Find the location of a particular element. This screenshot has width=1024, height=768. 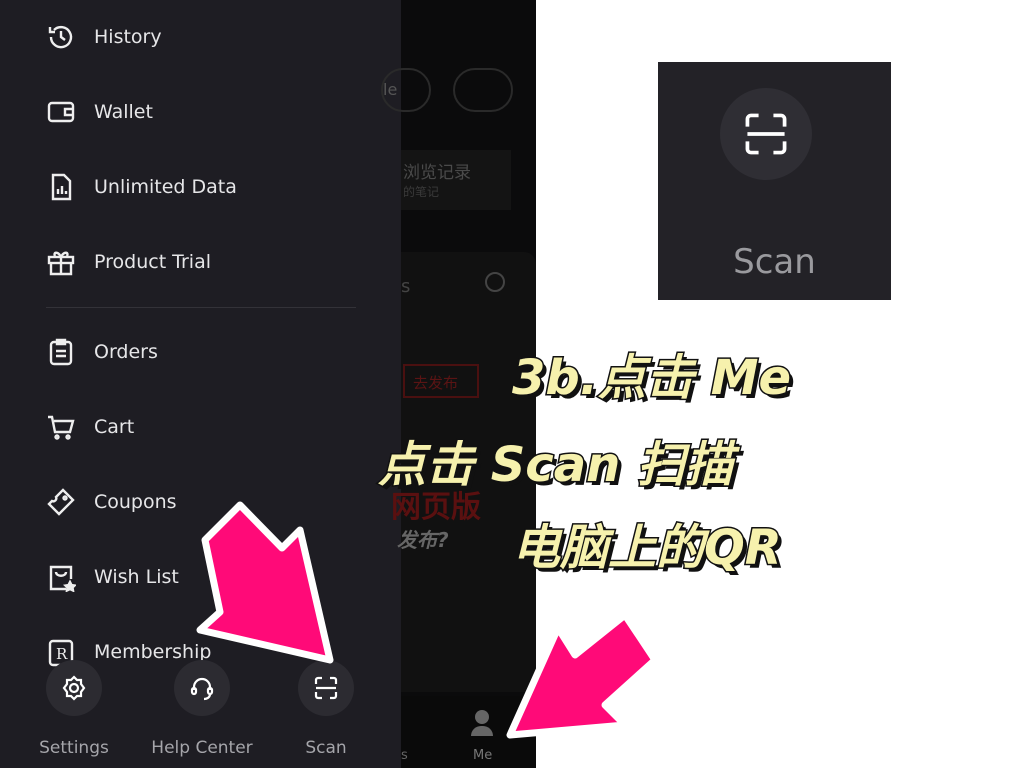

arrow-to-me is located at coordinates (582, 675).